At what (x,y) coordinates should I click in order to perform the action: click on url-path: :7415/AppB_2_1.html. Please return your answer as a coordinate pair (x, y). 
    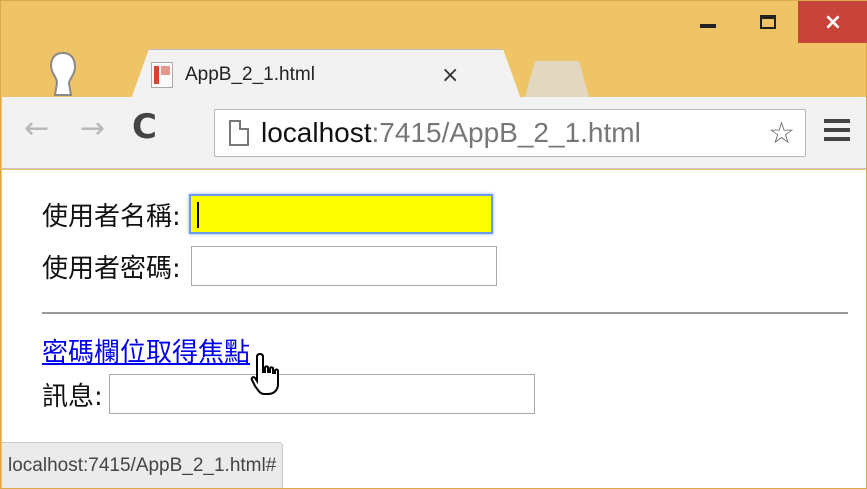
    Looking at the image, I should click on (506, 132).